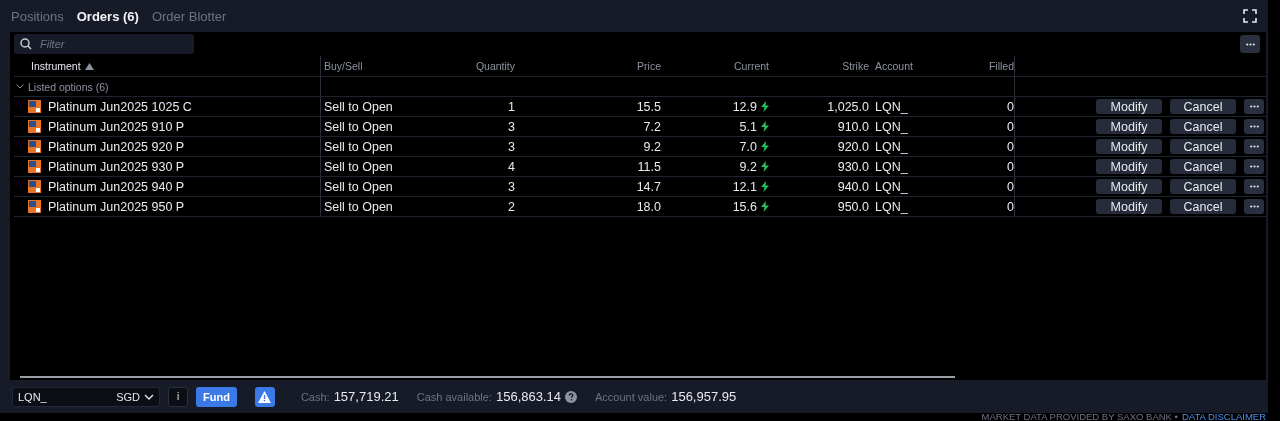 Image resolution: width=1280 pixels, height=421 pixels. I want to click on table-cell-text: 940.0, so click(852, 187).